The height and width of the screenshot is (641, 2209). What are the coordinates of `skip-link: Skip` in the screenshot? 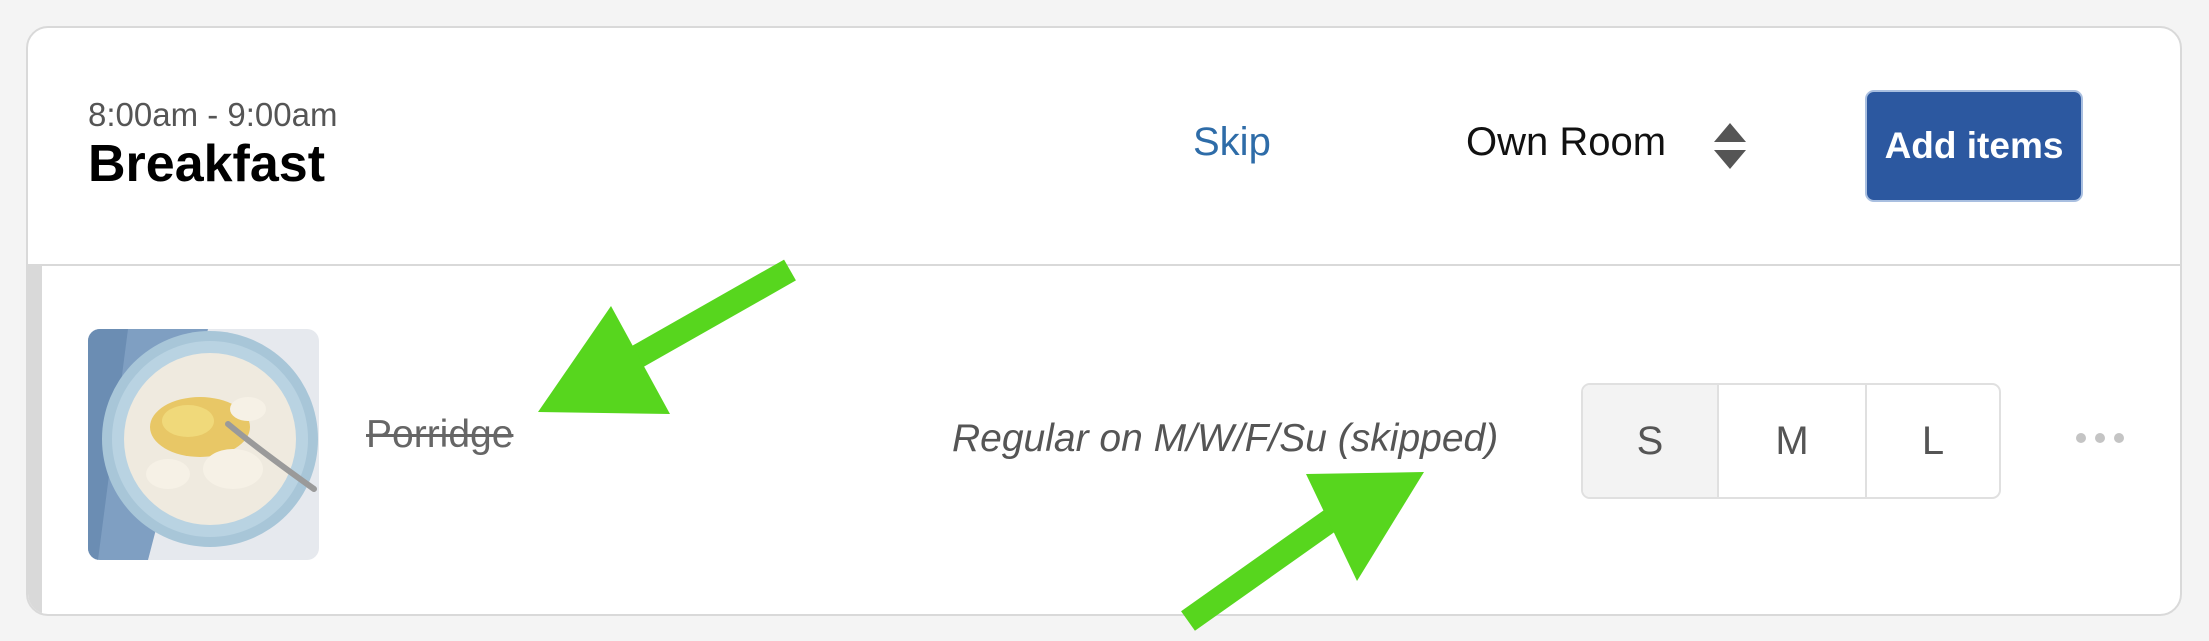 It's located at (1232, 142).